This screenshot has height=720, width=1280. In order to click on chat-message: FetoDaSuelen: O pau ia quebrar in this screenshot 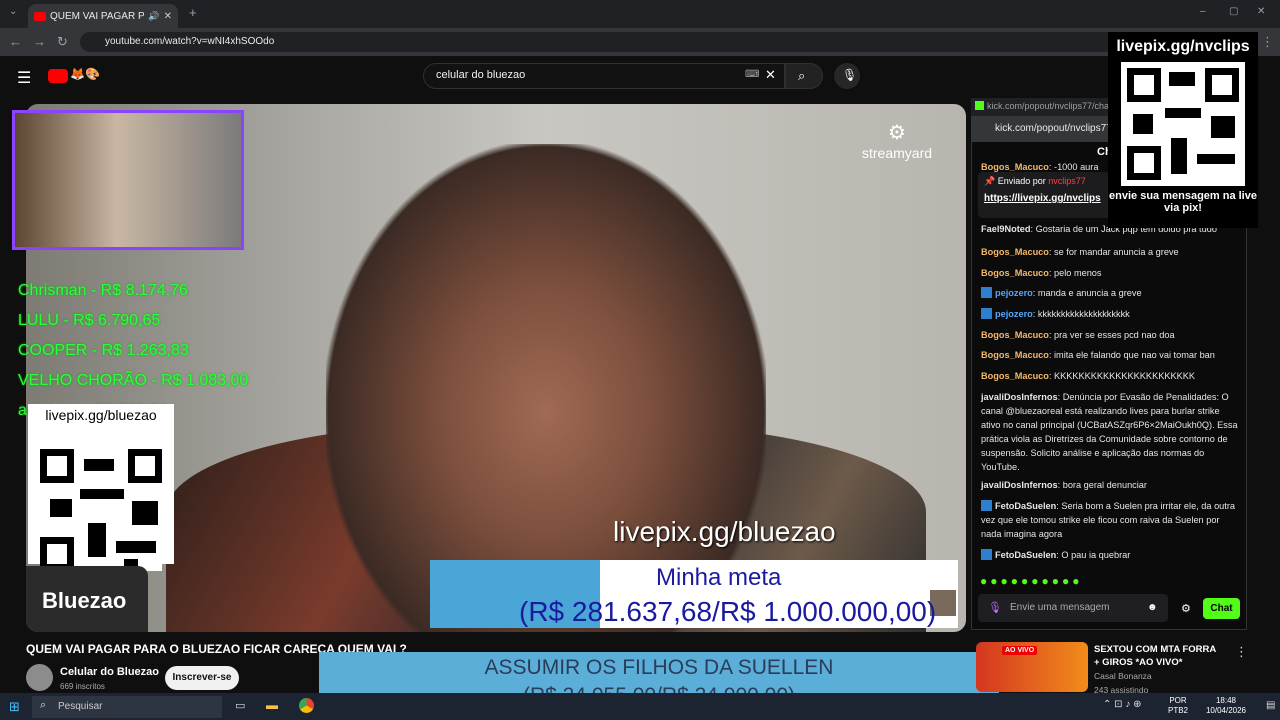, I will do `click(1111, 555)`.